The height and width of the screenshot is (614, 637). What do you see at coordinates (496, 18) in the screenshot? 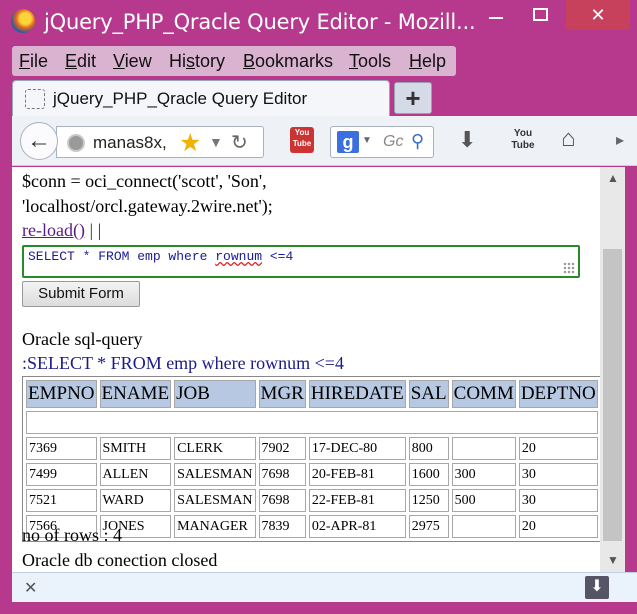
I see `minimize-icon` at bounding box center [496, 18].